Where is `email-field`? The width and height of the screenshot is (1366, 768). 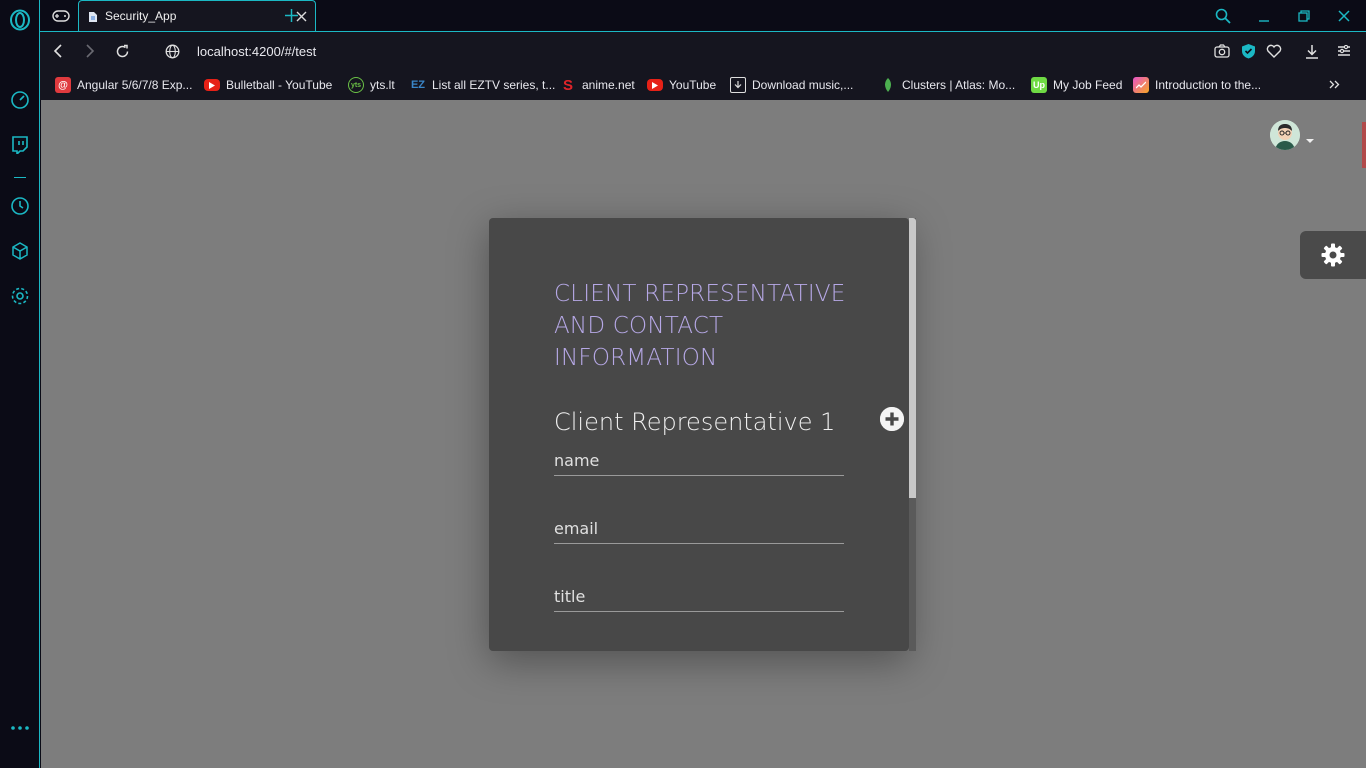
email-field is located at coordinates (699, 529).